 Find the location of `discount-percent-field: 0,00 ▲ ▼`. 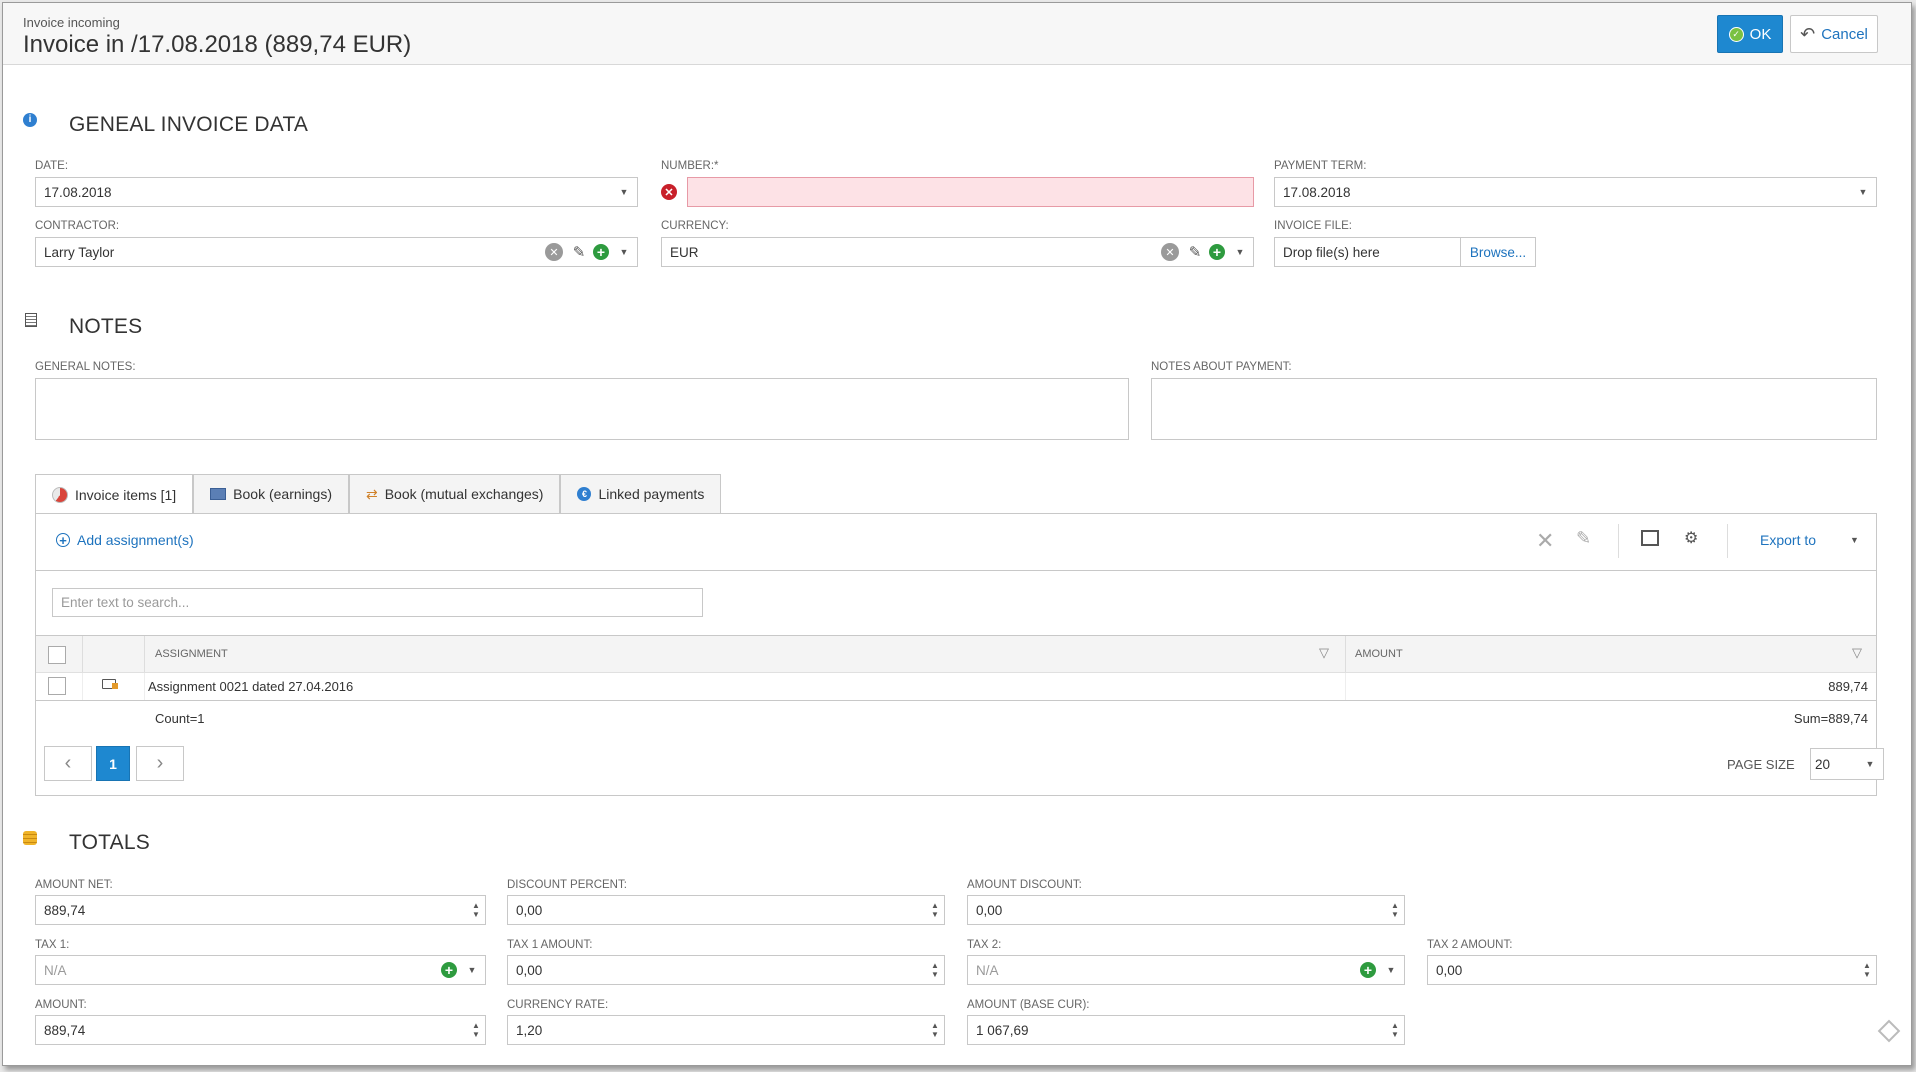

discount-percent-field: 0,00 ▲ ▼ is located at coordinates (726, 910).